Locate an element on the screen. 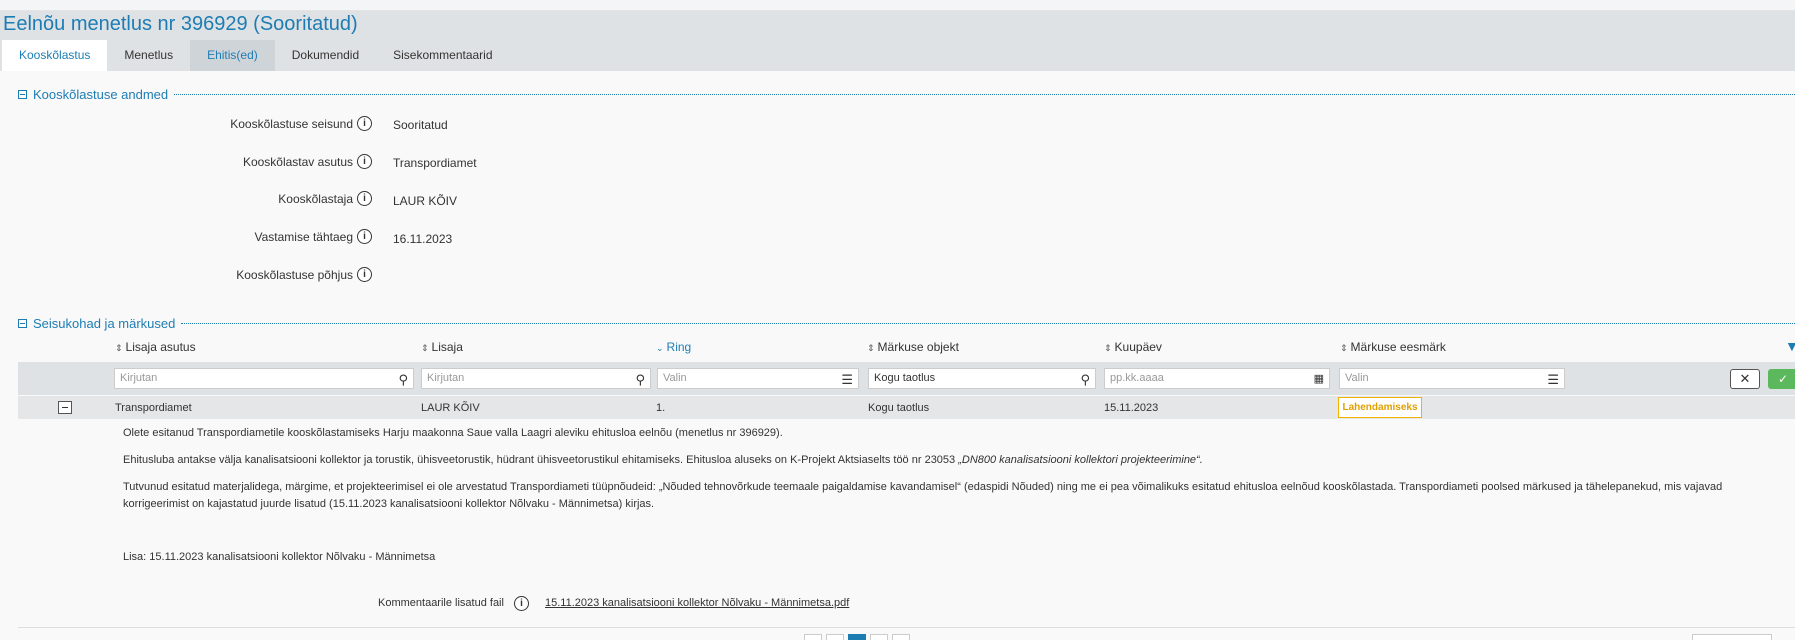 This screenshot has height=640, width=1795. page-size-select is located at coordinates (1732, 637).